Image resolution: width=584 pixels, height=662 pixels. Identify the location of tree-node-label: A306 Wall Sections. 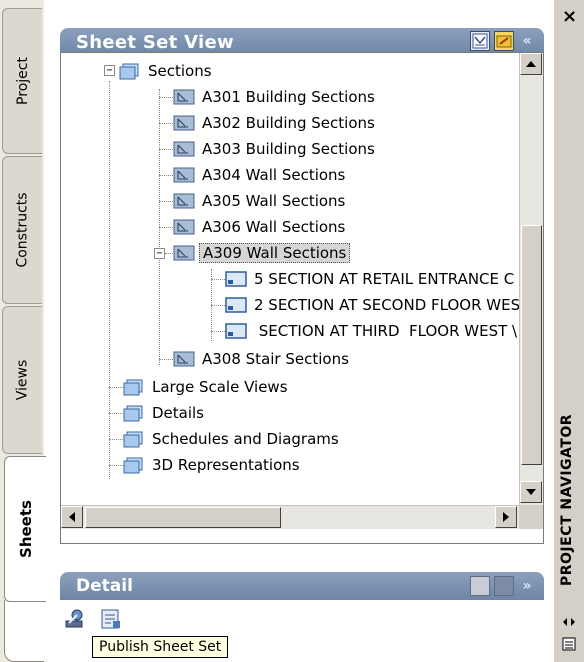
(274, 227).